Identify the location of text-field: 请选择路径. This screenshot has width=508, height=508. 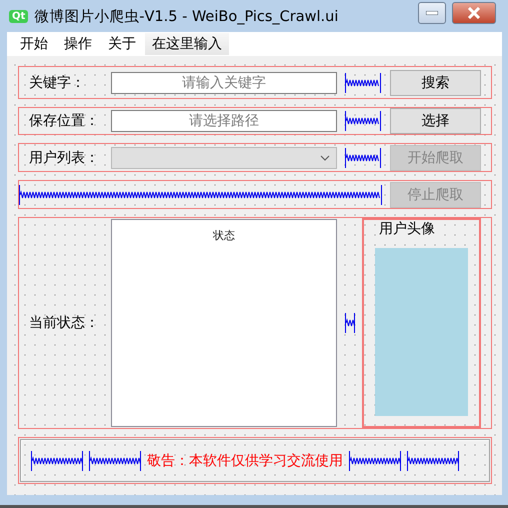
(224, 121).